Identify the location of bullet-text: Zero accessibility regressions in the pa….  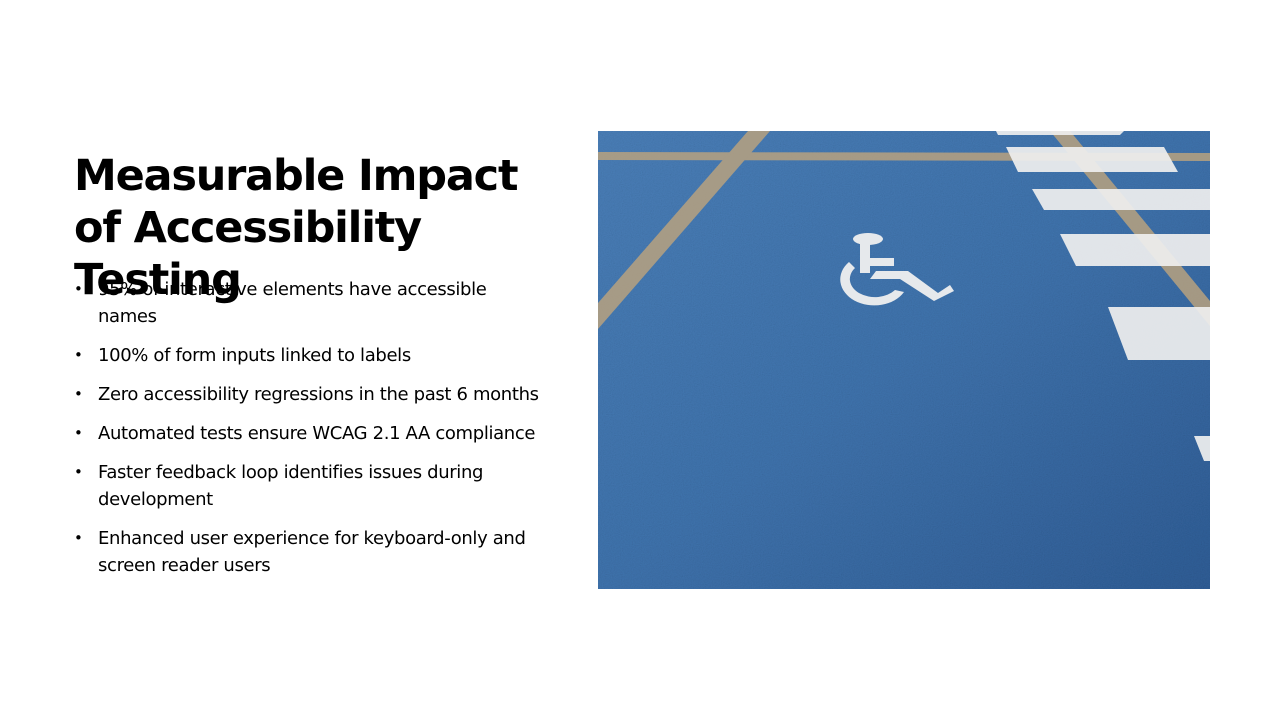
(318, 394).